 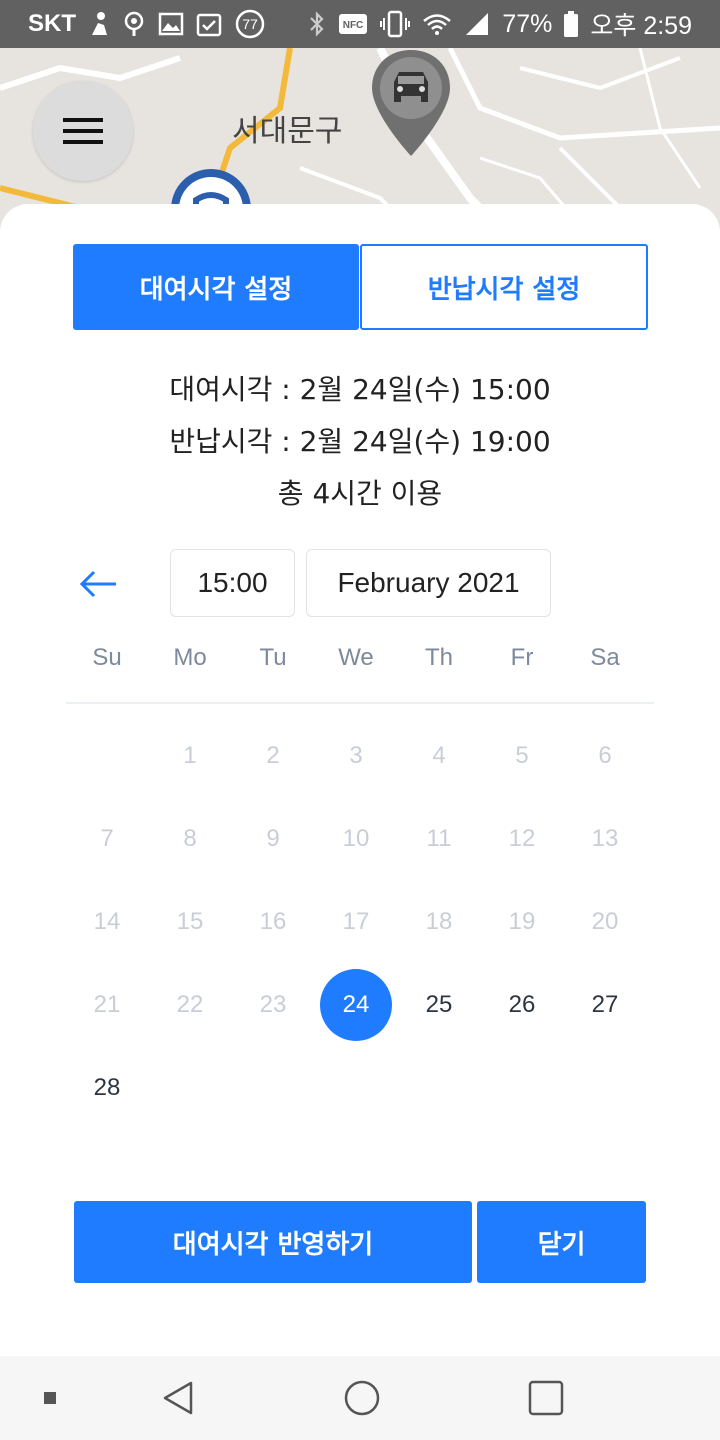 I want to click on badge-icon: 77, so click(x=250, y=24).